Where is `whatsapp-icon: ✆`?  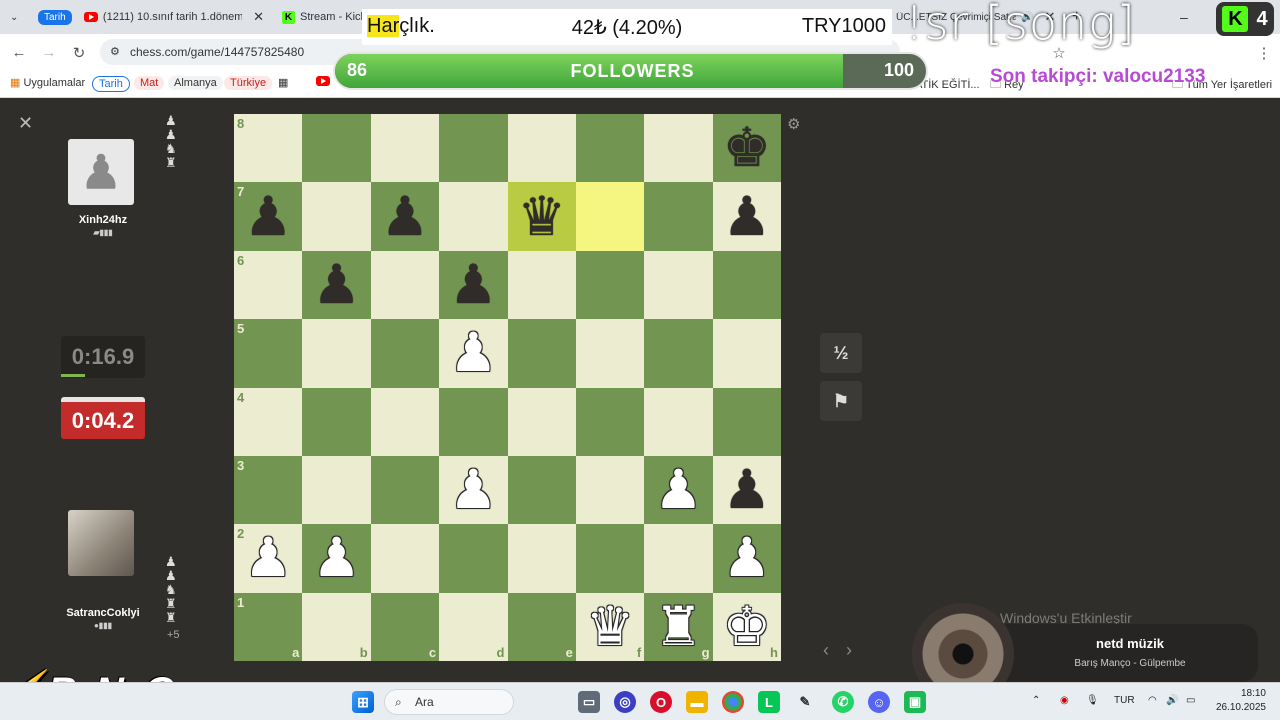
whatsapp-icon: ✆ is located at coordinates (843, 702).